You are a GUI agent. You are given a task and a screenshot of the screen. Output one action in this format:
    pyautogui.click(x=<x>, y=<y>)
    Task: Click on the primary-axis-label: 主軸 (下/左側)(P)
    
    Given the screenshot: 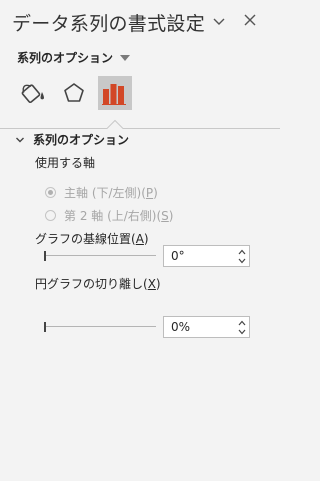 What is the action you would take?
    pyautogui.click(x=111, y=193)
    